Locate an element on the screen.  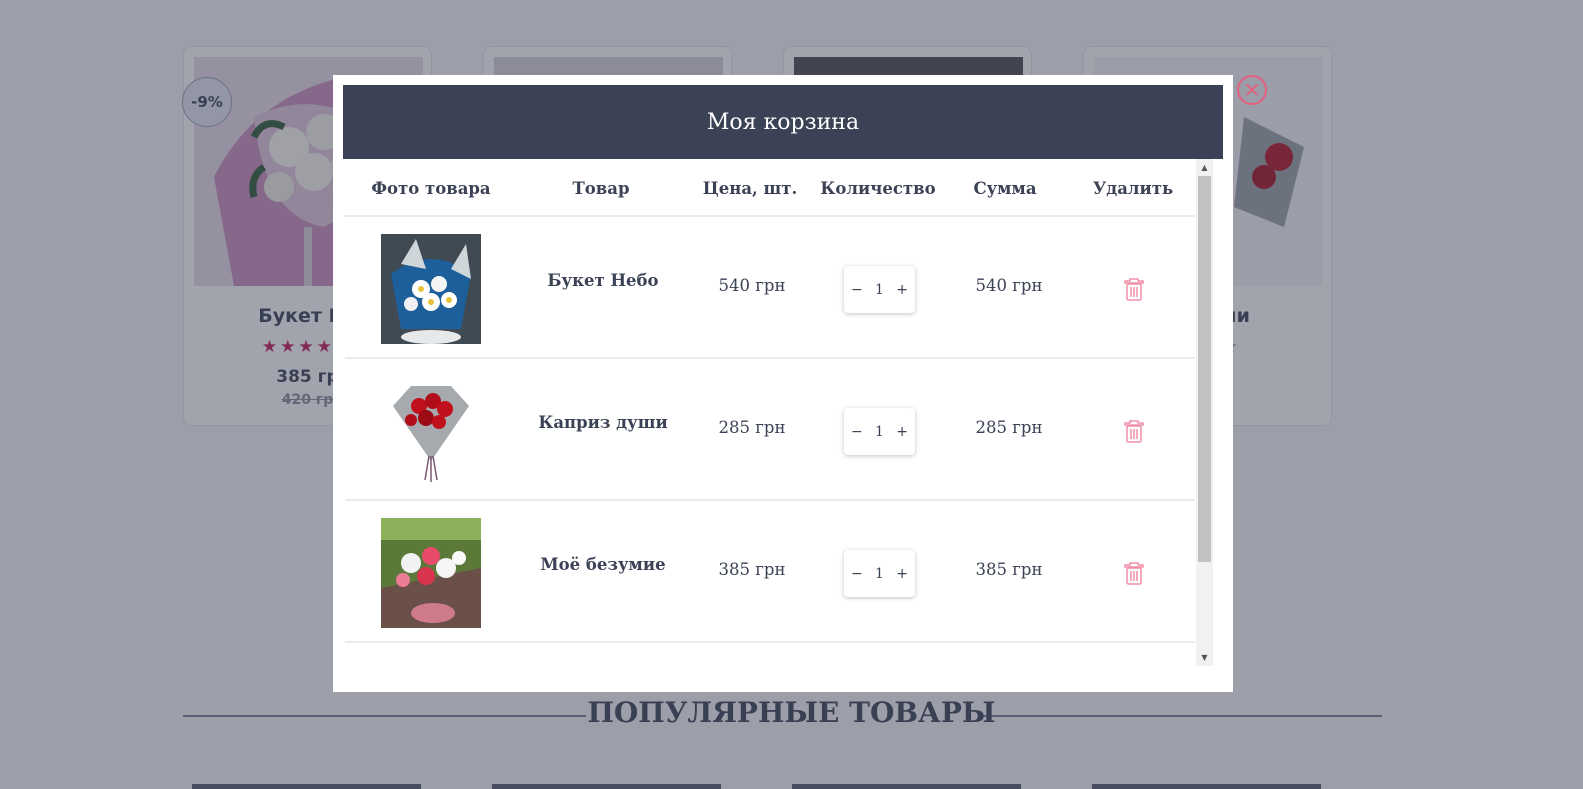
scroll-up-arrow-icon: ▲ is located at coordinates (1204, 167).